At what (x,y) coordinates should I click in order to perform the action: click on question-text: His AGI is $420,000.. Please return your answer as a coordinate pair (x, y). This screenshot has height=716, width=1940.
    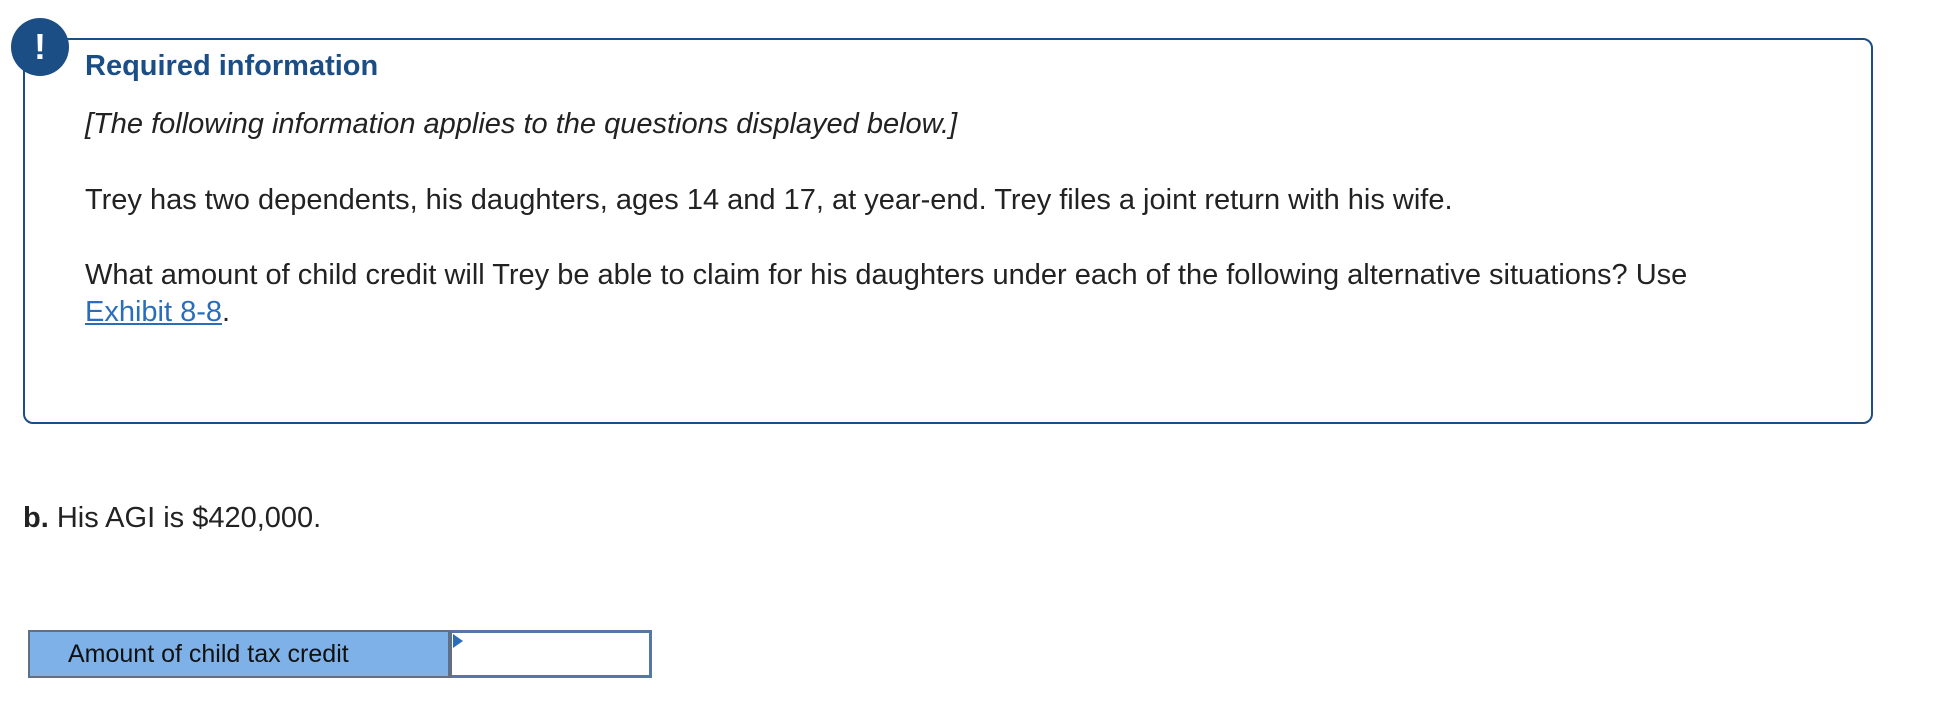
    Looking at the image, I should click on (185, 518).